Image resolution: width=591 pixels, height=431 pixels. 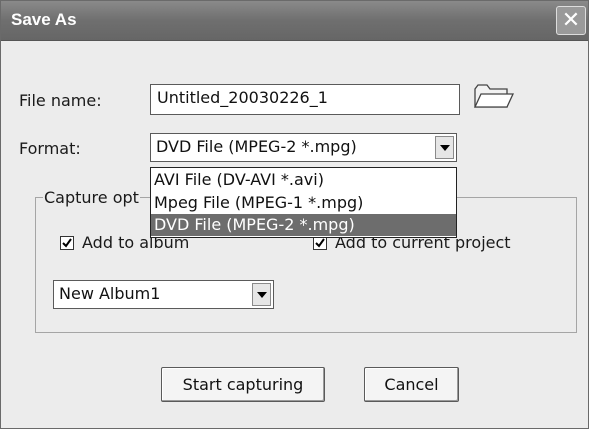 I want to click on album-select: New Album1, so click(x=163, y=294).